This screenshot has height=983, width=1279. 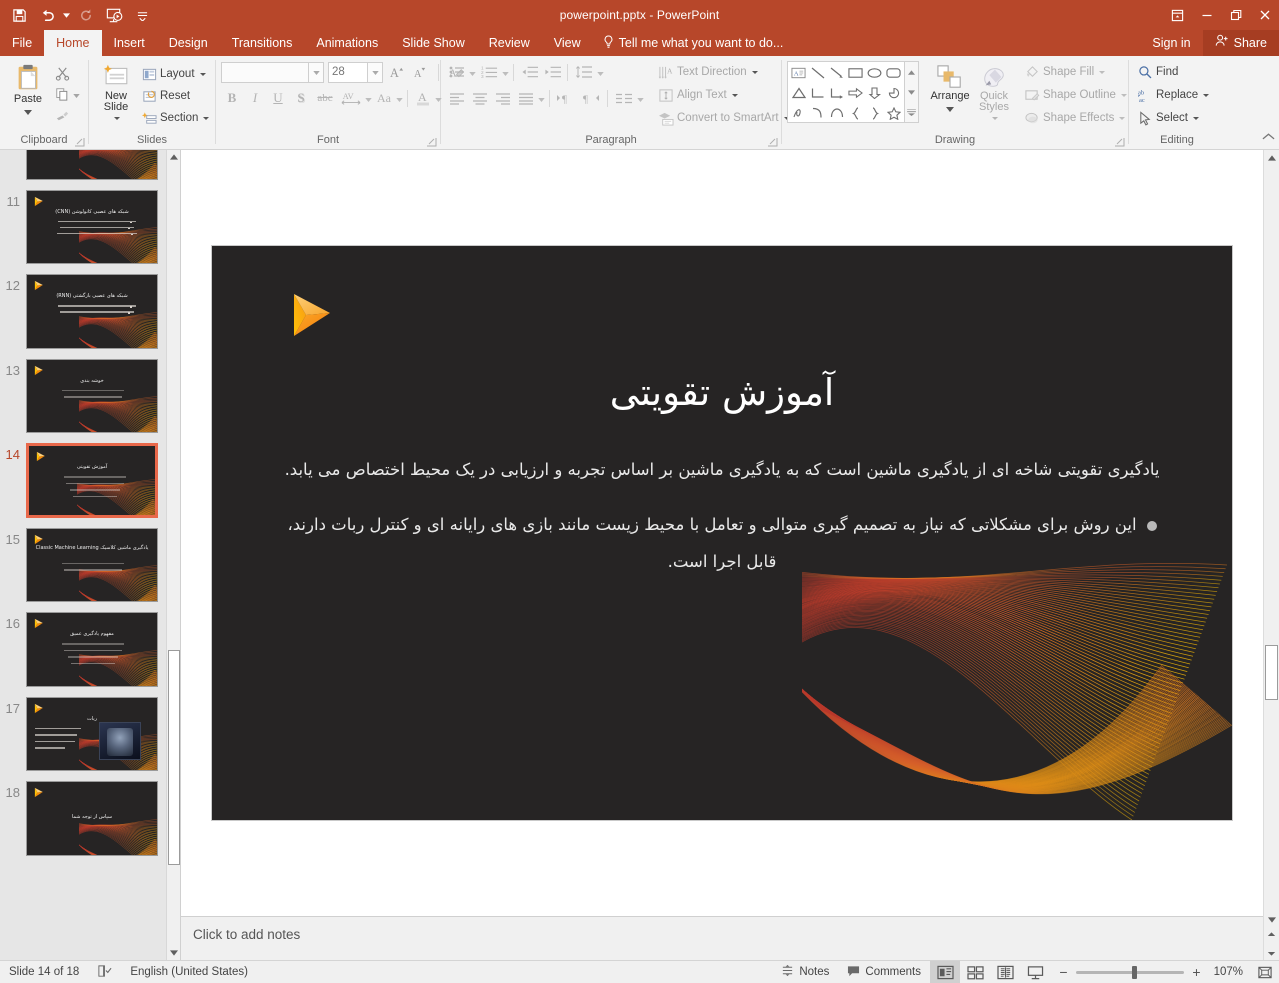 What do you see at coordinates (92, 649) in the screenshot?
I see `slide-thumbnail-preview: مفهوم یادگیری عمیق` at bounding box center [92, 649].